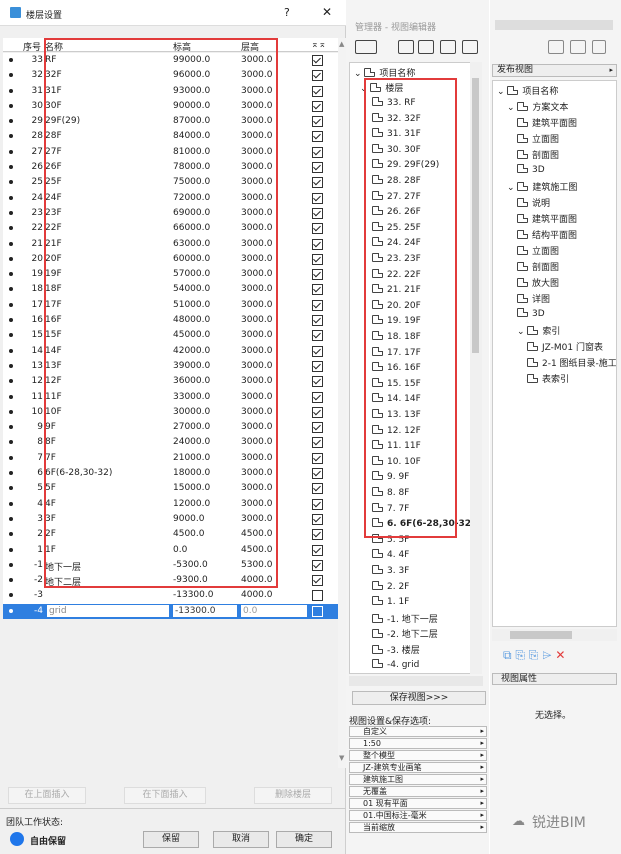 This screenshot has height=854, width=621. Describe the element at coordinates (418, 827) in the screenshot. I see `view-option-dropdown: 当前缩放` at that location.